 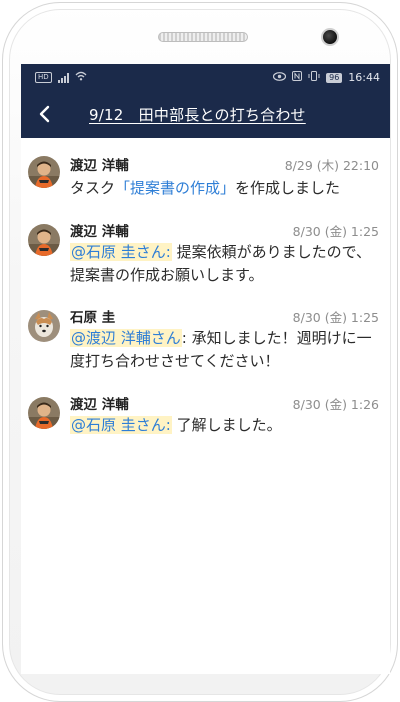 What do you see at coordinates (288, 188) in the screenshot?
I see `message-text: を作成しました` at bounding box center [288, 188].